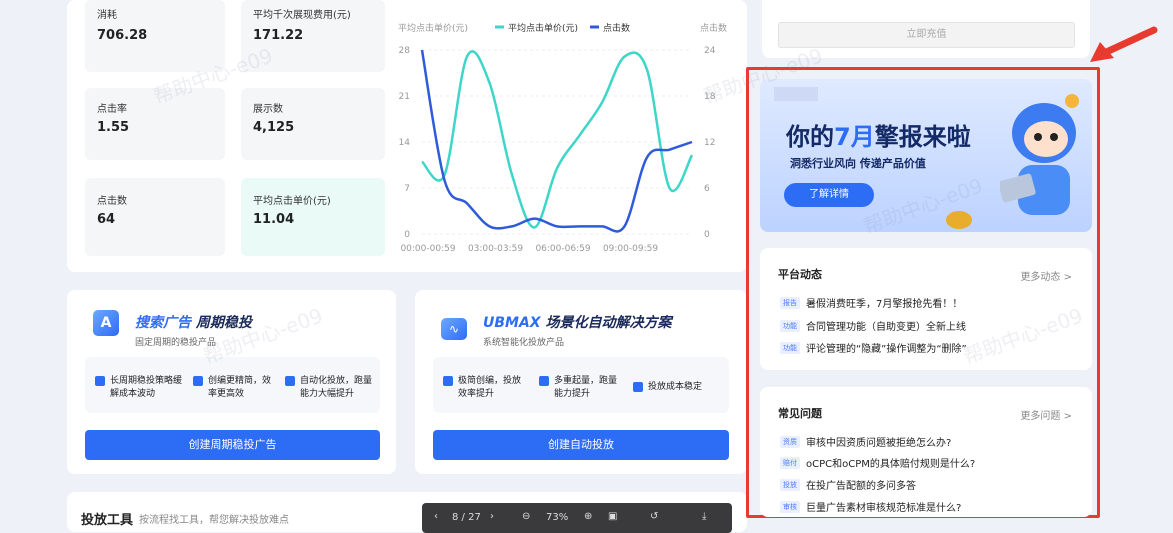 This screenshot has height=533, width=1173. What do you see at coordinates (407, 235) in the screenshot?
I see `y-left-tick: 0` at bounding box center [407, 235].